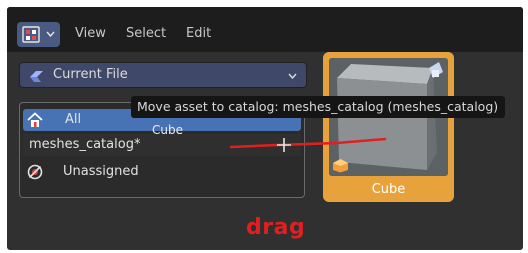 Image resolution: width=528 pixels, height=253 pixels. I want to click on asset-tile-cube: Cube, so click(388, 127).